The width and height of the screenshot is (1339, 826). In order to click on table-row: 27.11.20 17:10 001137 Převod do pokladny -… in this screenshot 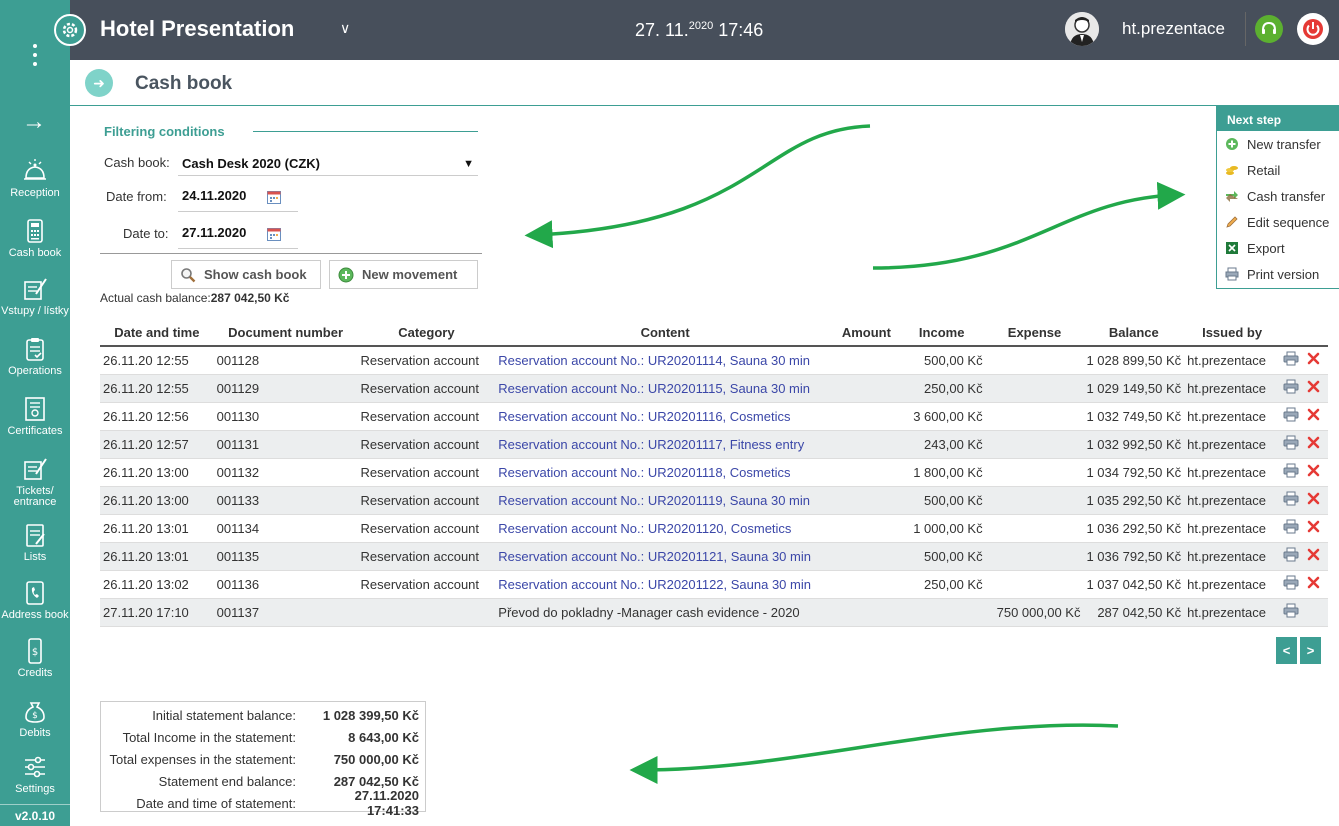, I will do `click(714, 612)`.